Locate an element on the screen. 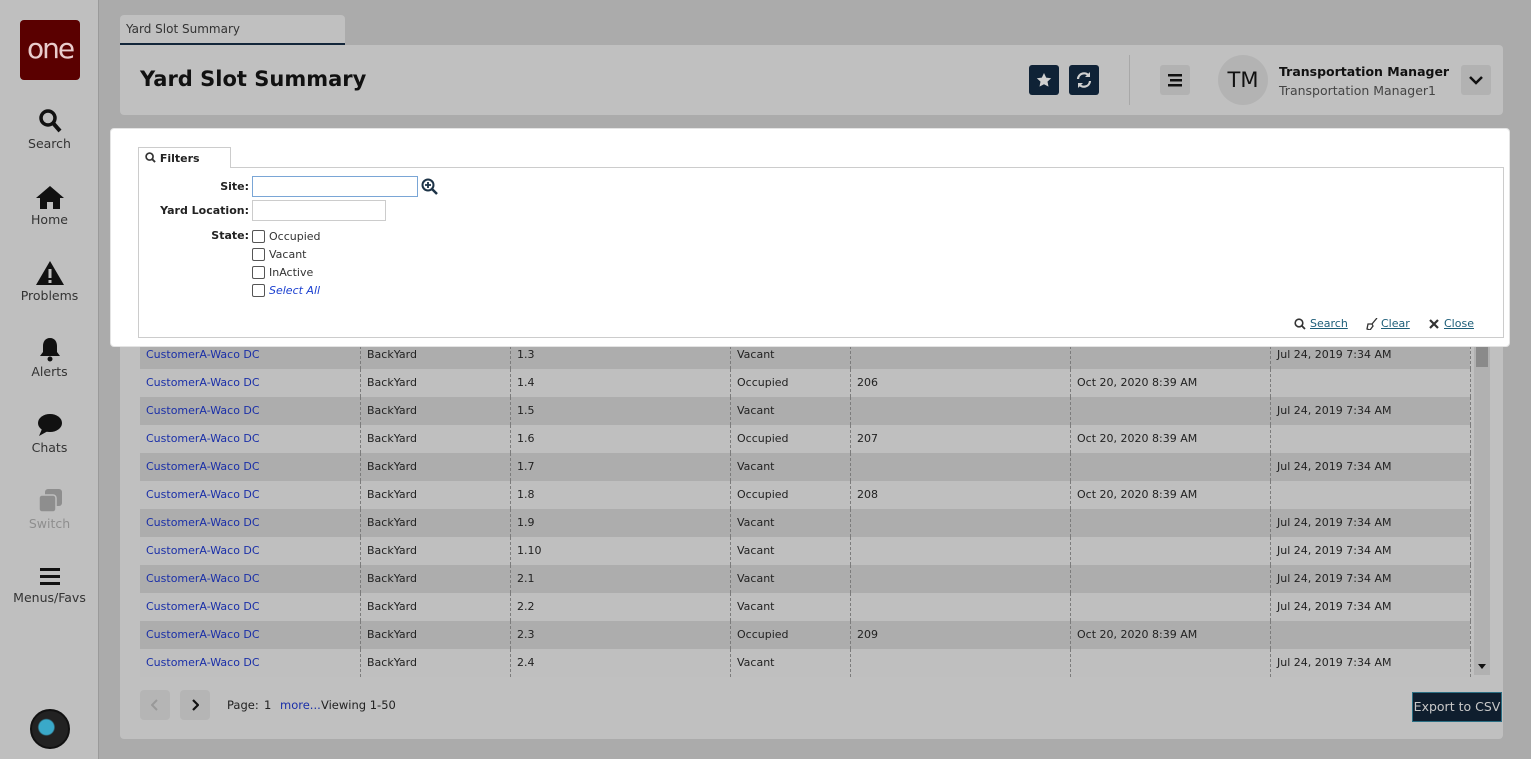  user-menu-button is located at coordinates (1476, 80).